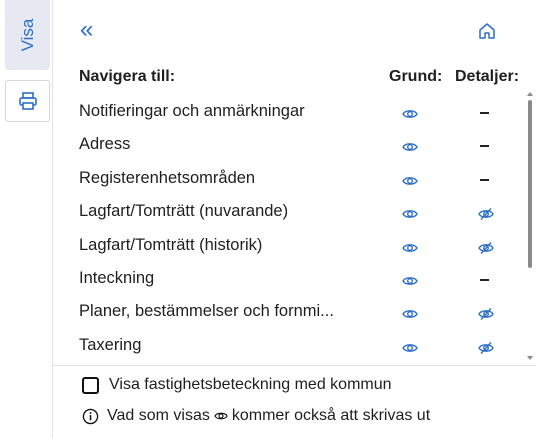 This screenshot has width=536, height=438. Describe the element at coordinates (170, 245) in the screenshot. I see `list-item-label: Lagfart/Tomträtt (historik)` at that location.